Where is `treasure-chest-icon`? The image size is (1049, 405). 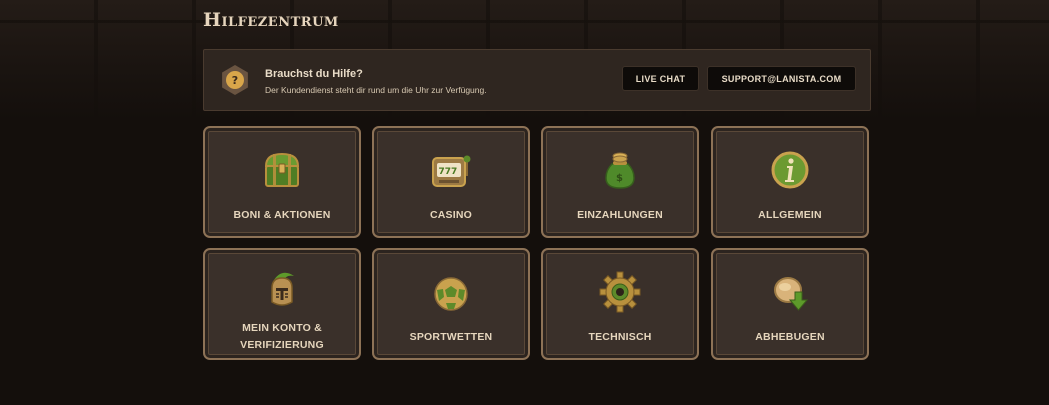 treasure-chest-icon is located at coordinates (282, 170).